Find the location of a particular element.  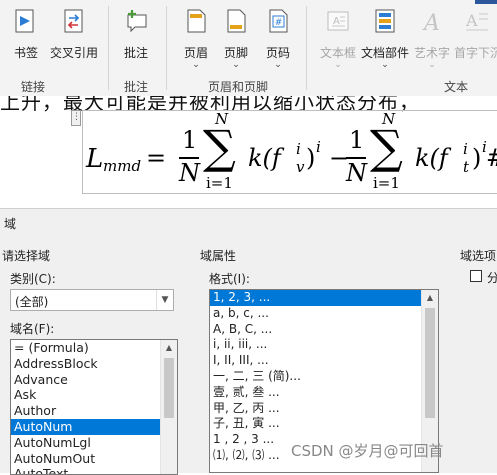

equation-equals: = is located at coordinates (156, 158).